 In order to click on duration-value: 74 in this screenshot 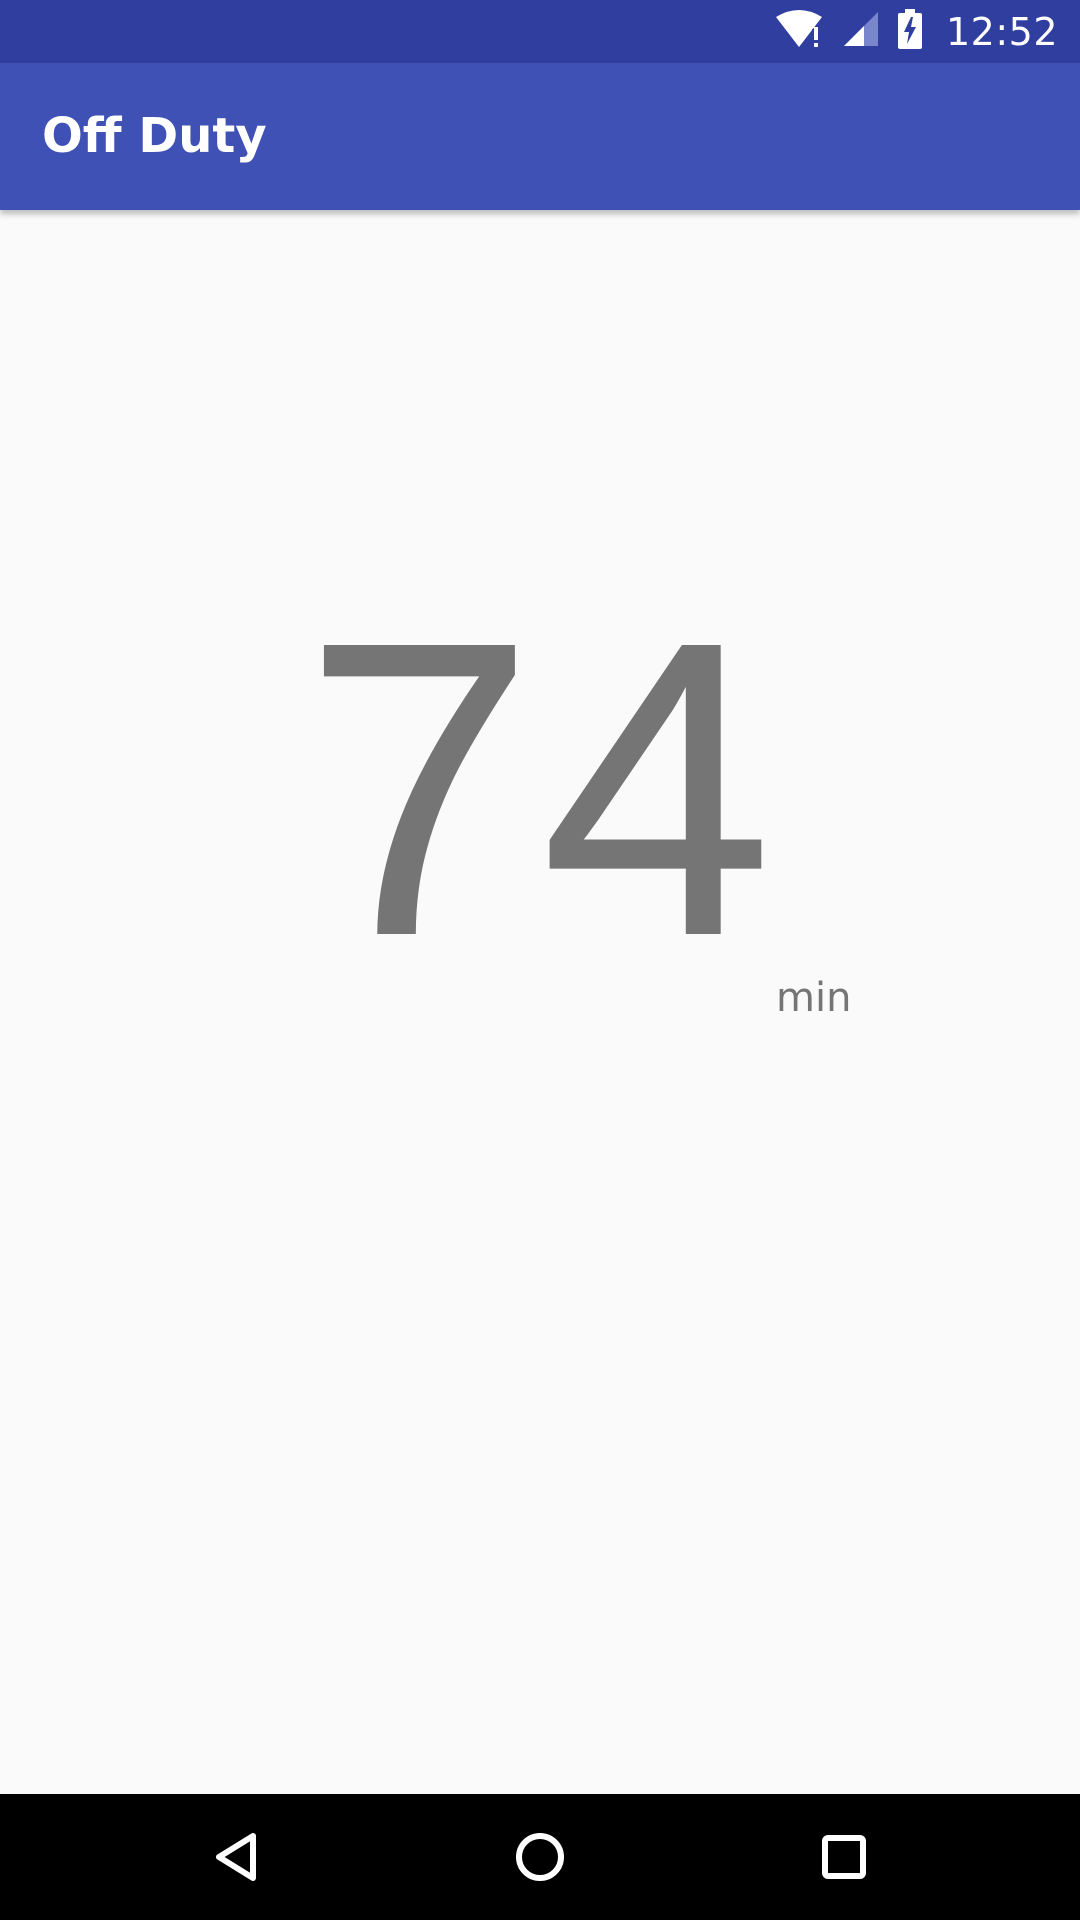, I will do `click(540, 789)`.